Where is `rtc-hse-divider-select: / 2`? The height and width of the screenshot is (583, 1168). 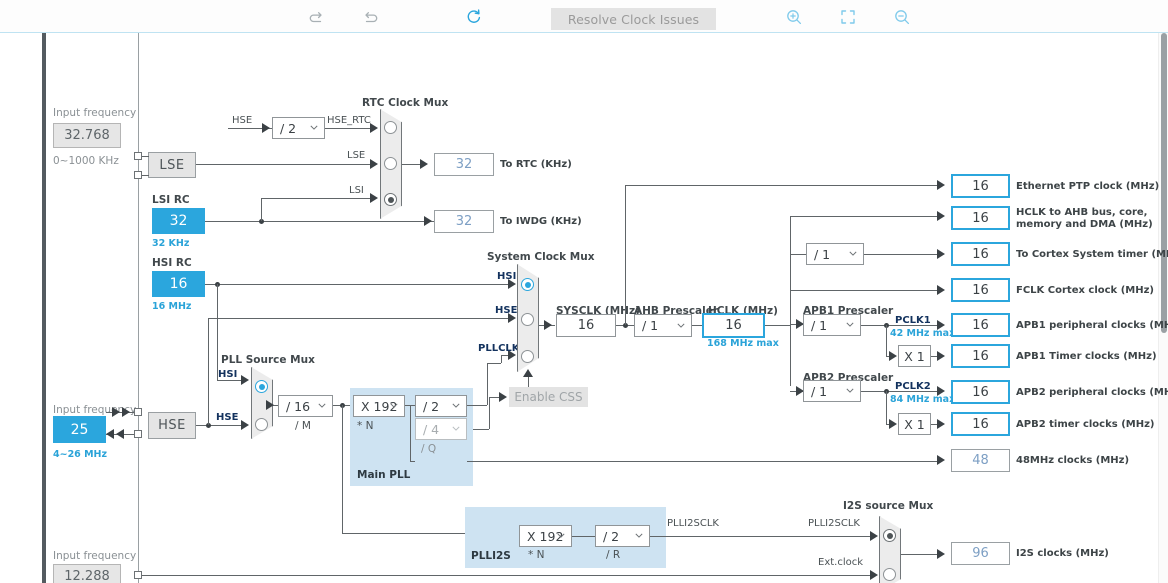 rtc-hse-divider-select: / 2 is located at coordinates (298, 128).